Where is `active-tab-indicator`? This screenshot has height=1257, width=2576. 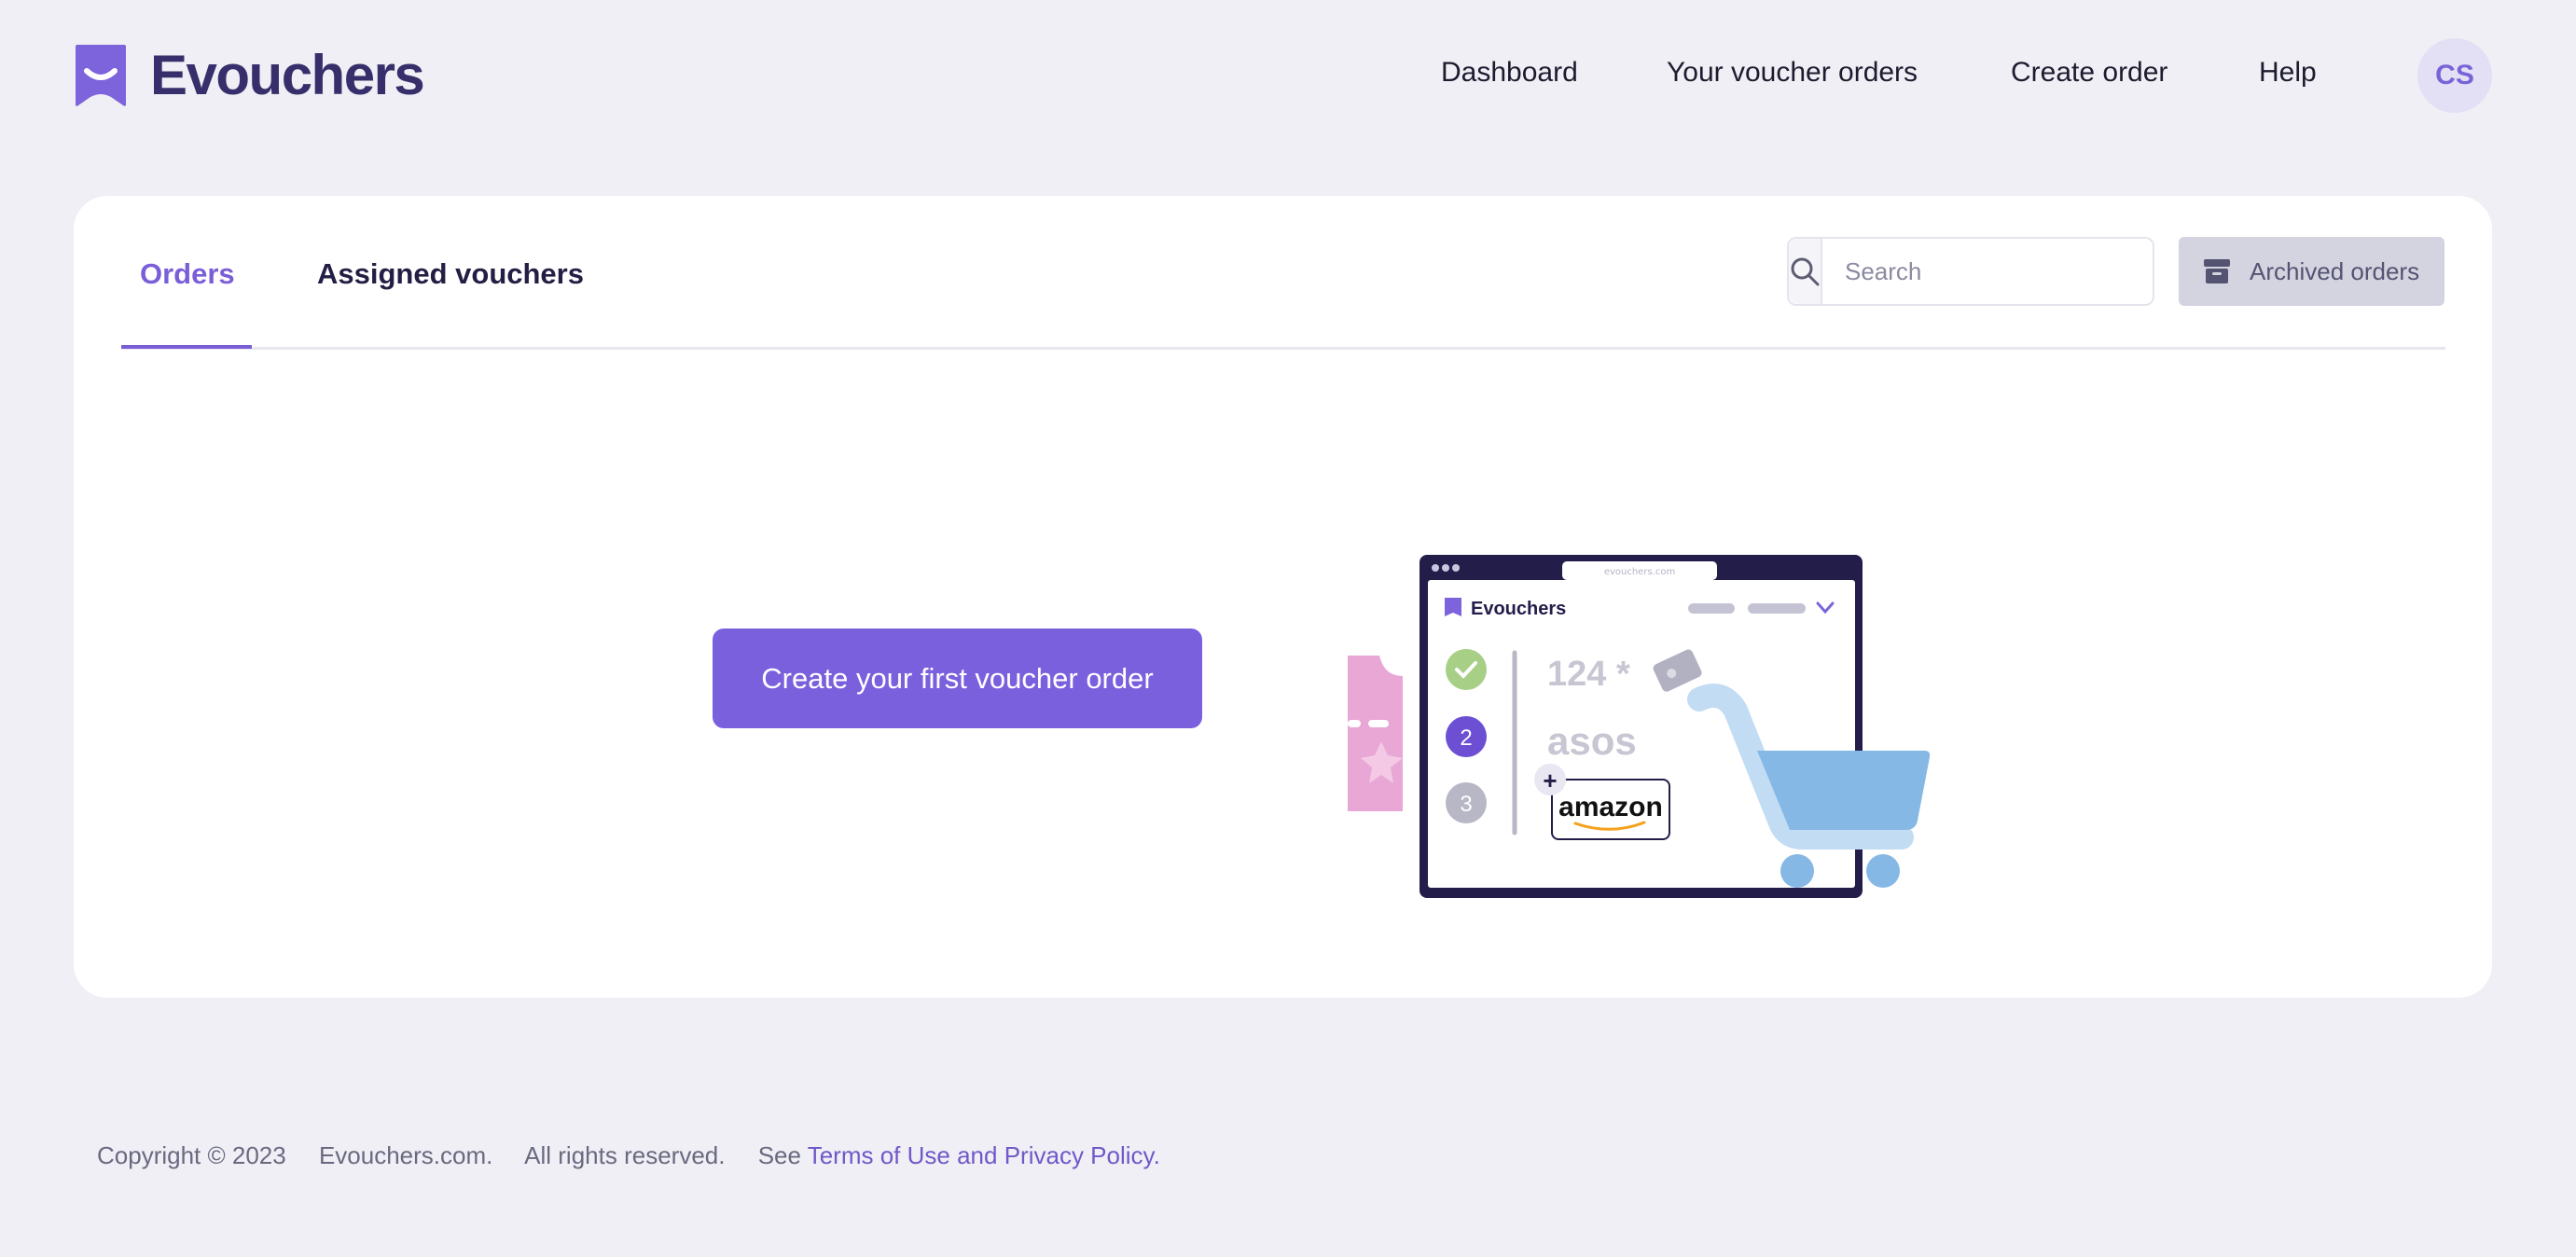
active-tab-indicator is located at coordinates (186, 347).